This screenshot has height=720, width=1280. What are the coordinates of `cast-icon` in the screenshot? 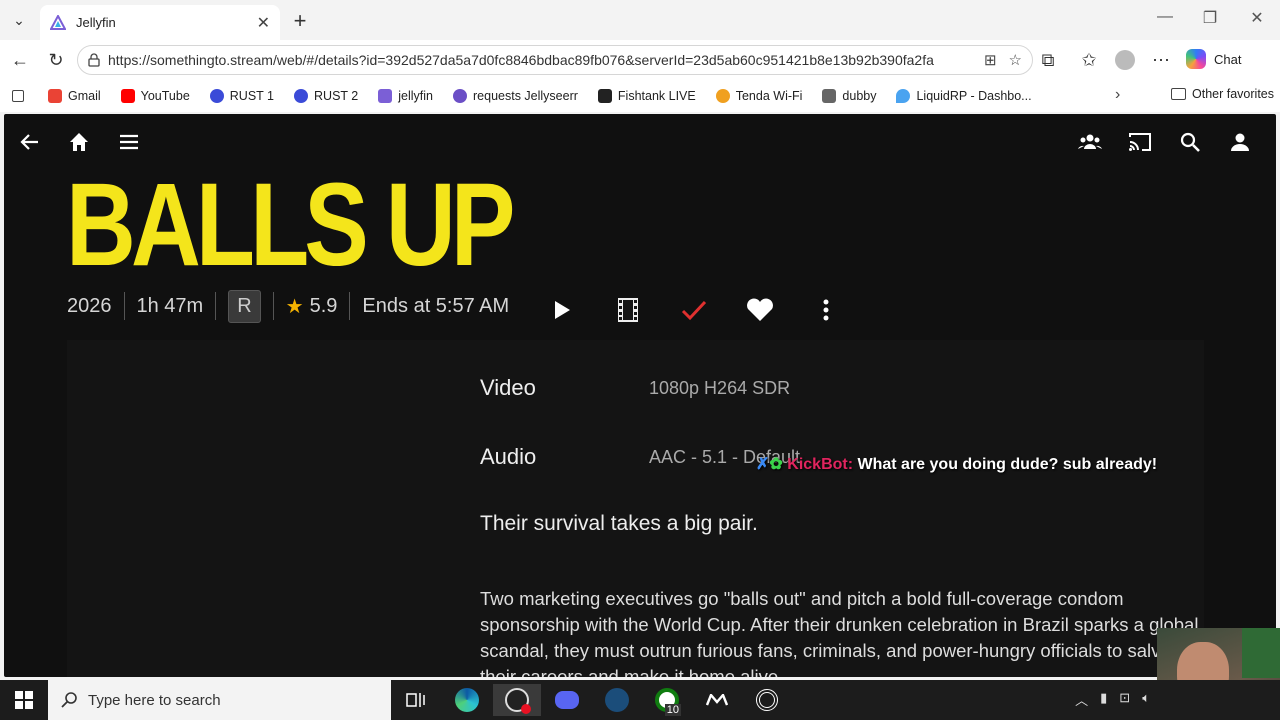 It's located at (1140, 142).